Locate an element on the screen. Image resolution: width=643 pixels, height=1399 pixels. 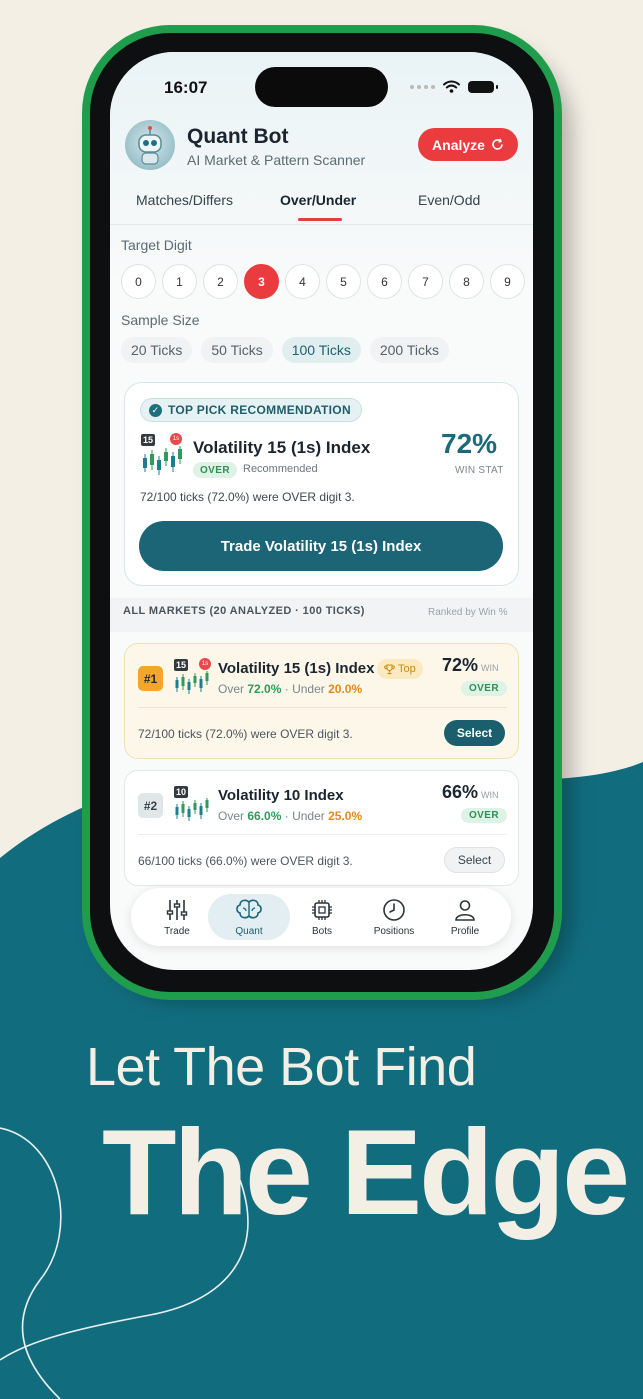
sample-option-20: 20 Ticks is located at coordinates (157, 350).